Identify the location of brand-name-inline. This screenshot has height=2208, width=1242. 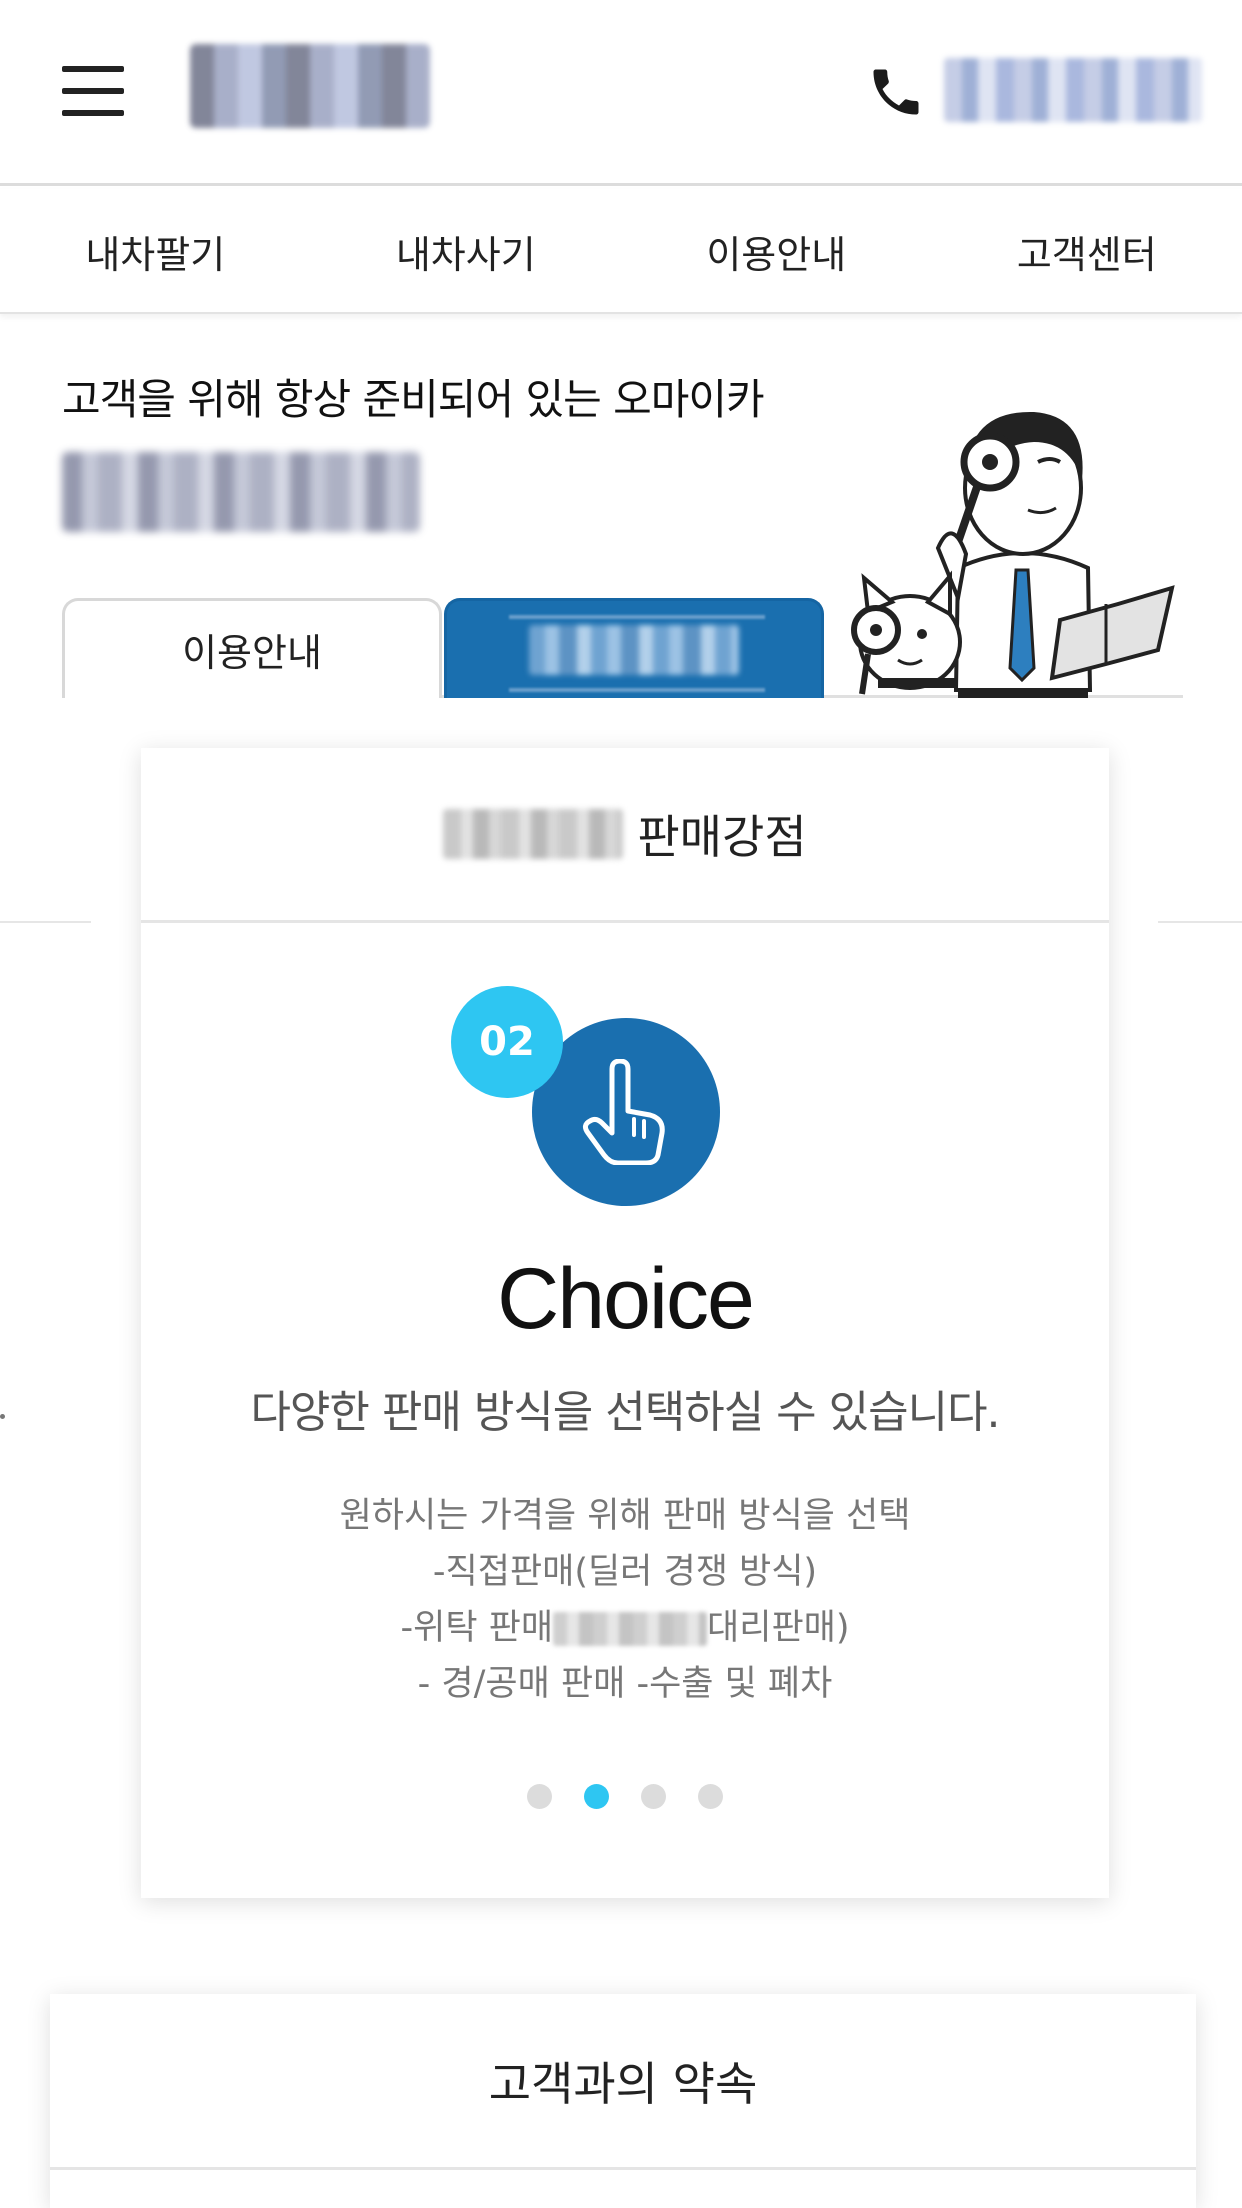
(630, 1629).